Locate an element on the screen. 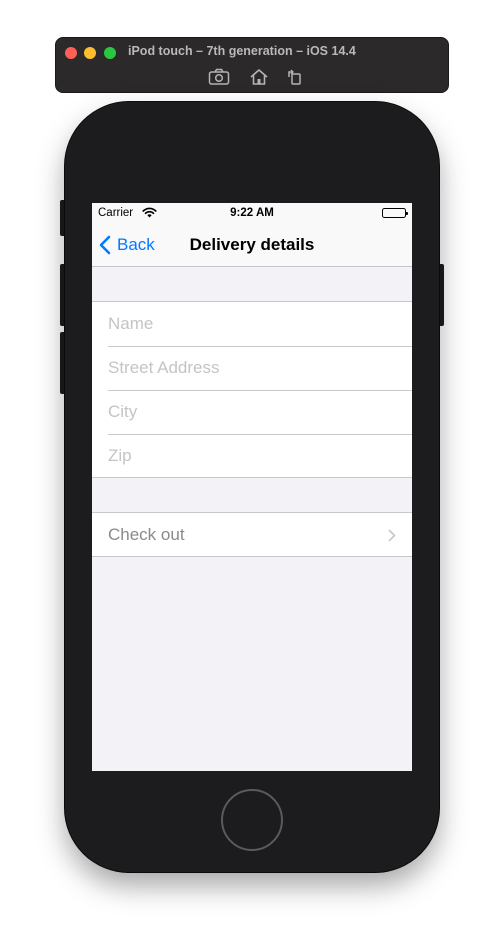 The width and height of the screenshot is (504, 946). city-row is located at coordinates (252, 412).